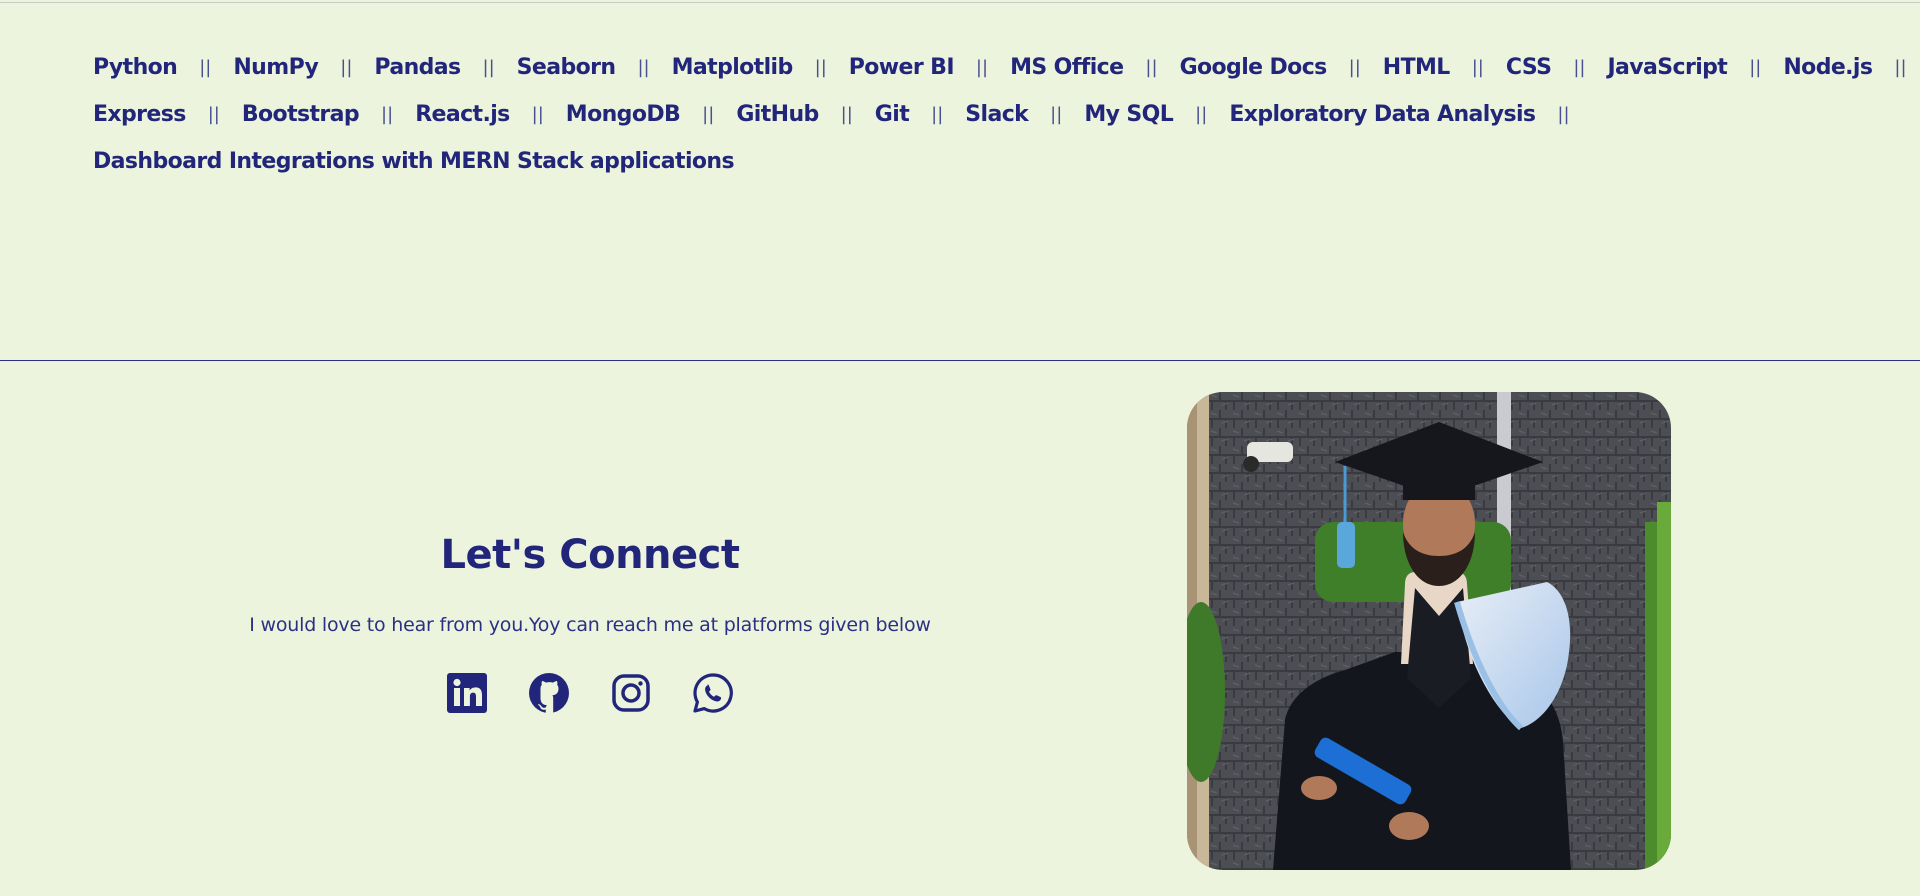  Describe the element at coordinates (1254, 67) in the screenshot. I see `skill-google-docs: Google Docs` at that location.